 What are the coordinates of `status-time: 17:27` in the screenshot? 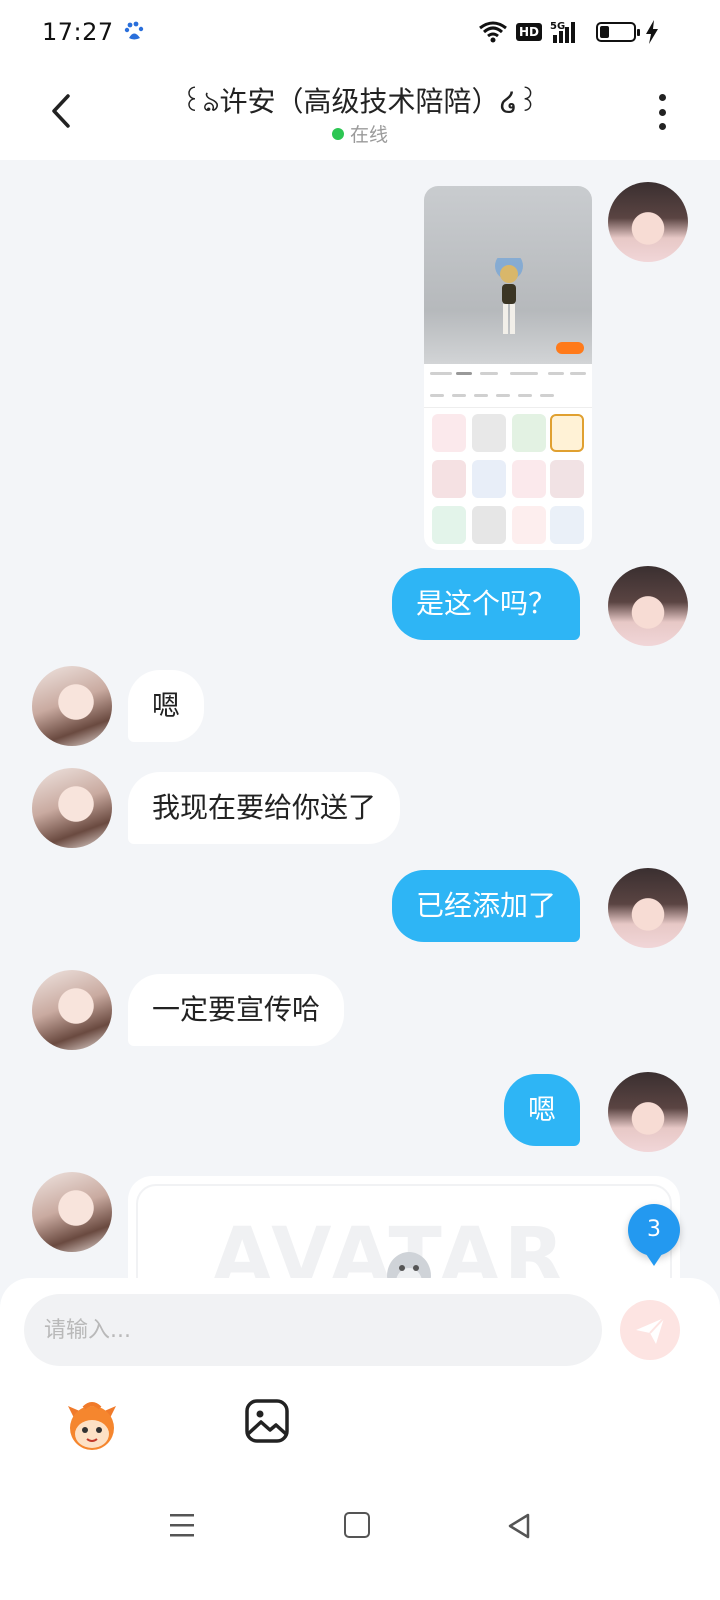 It's located at (78, 32).